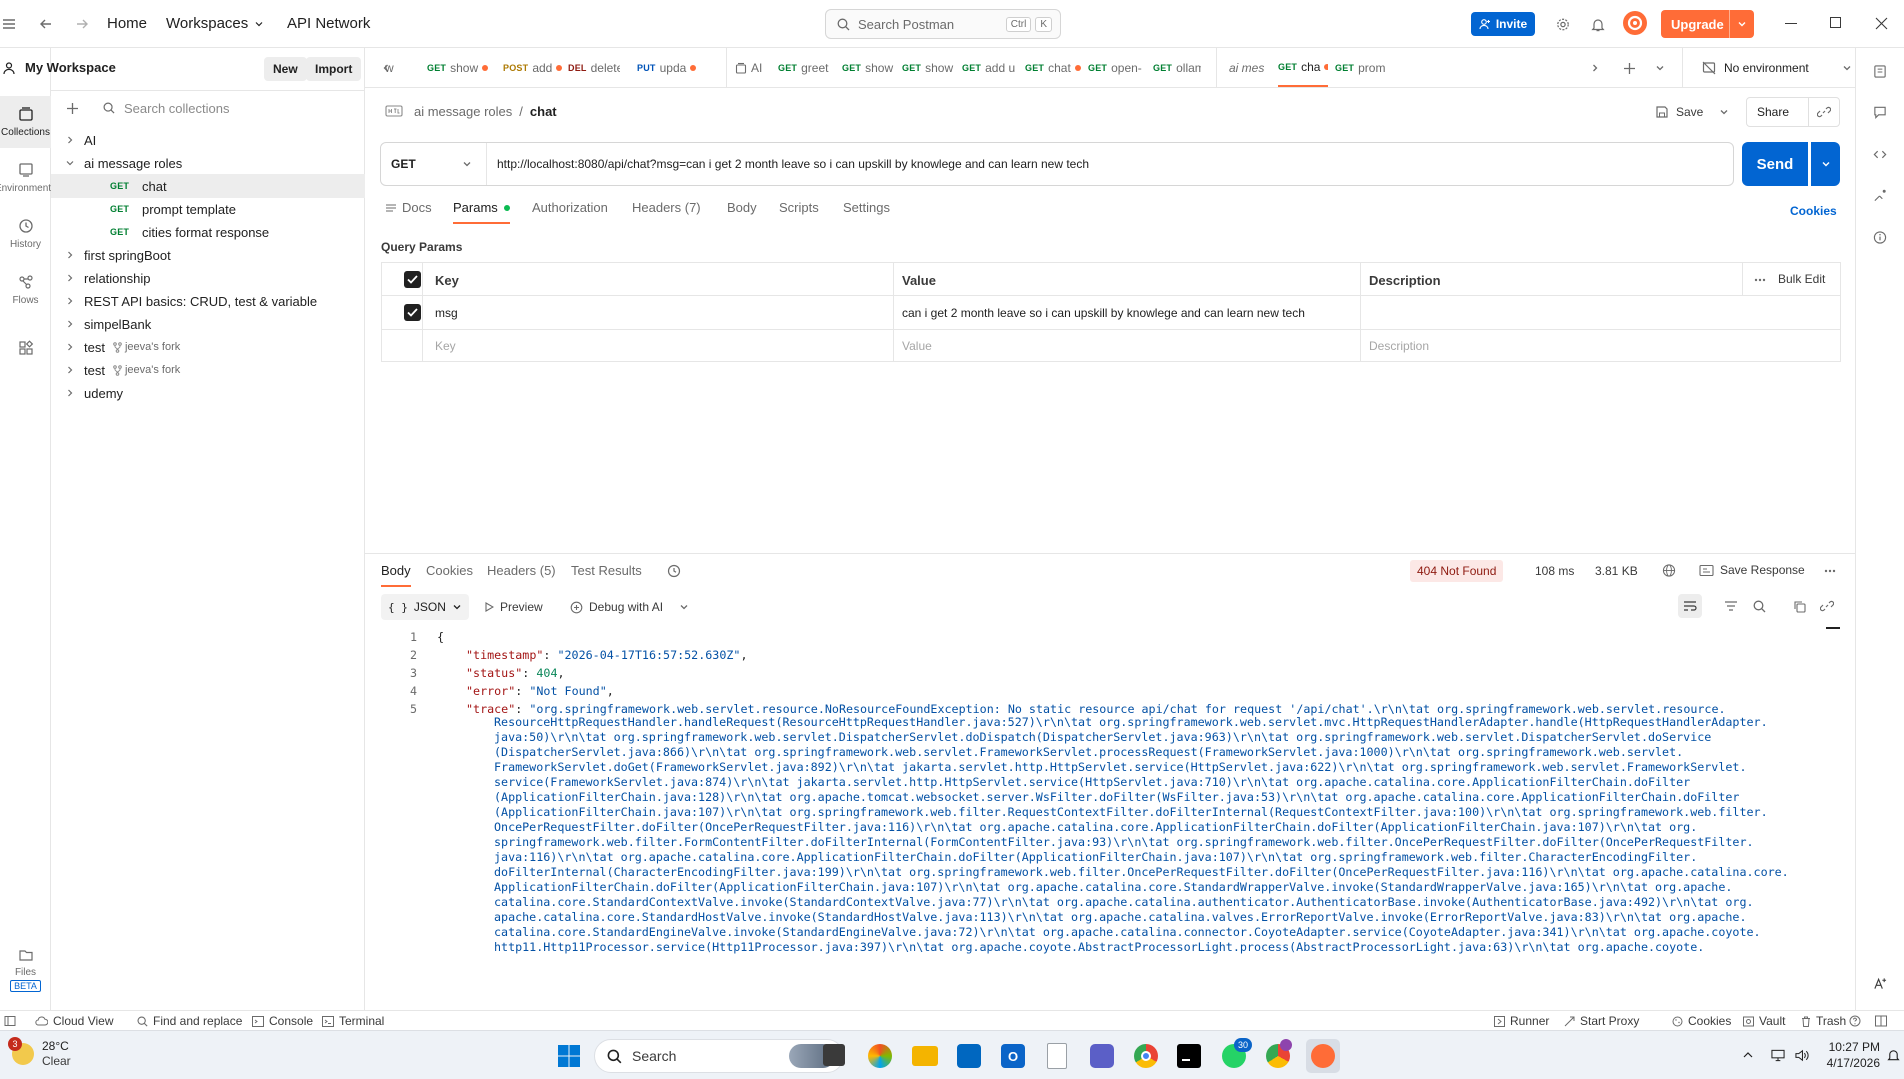  I want to click on console-button: Console, so click(282, 1021).